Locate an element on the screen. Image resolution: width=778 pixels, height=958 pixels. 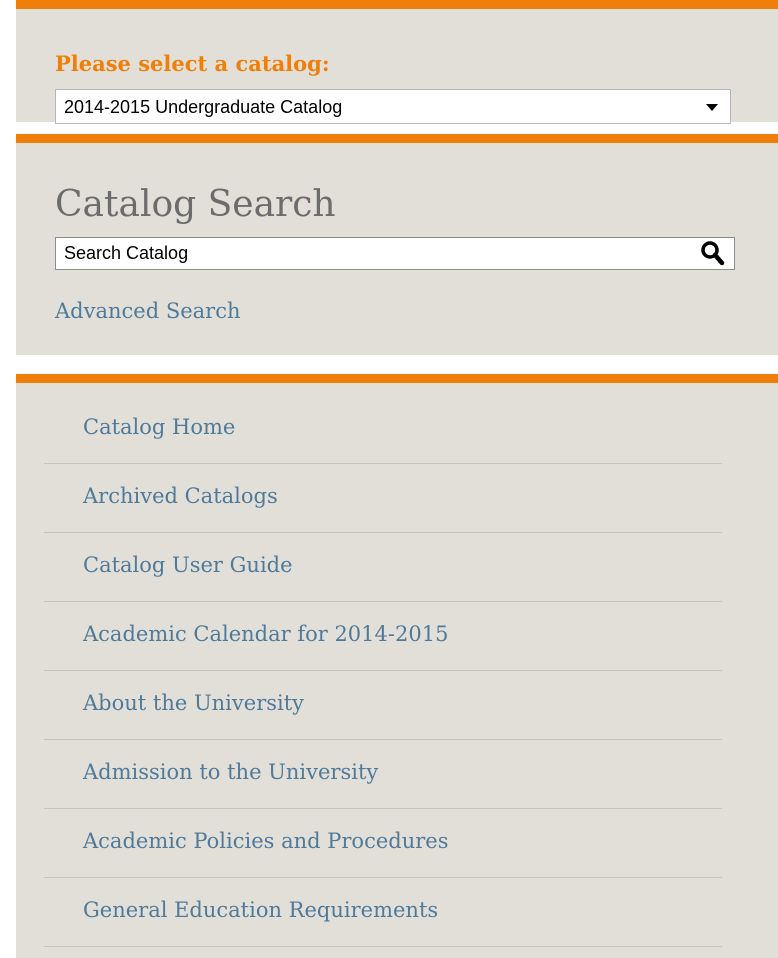
nav-item-academic-policies: Academic Policies and Procedures is located at coordinates (383, 843).